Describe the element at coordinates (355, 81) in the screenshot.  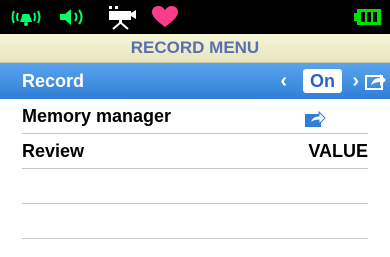
I see `chevron-right-icon: ›` at that location.